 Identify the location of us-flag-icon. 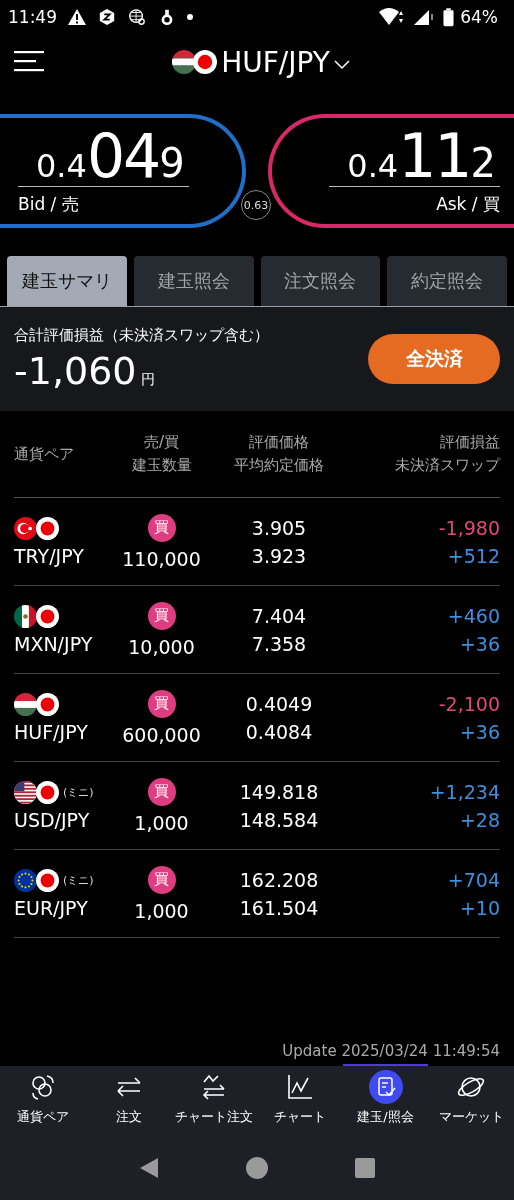
(25, 792).